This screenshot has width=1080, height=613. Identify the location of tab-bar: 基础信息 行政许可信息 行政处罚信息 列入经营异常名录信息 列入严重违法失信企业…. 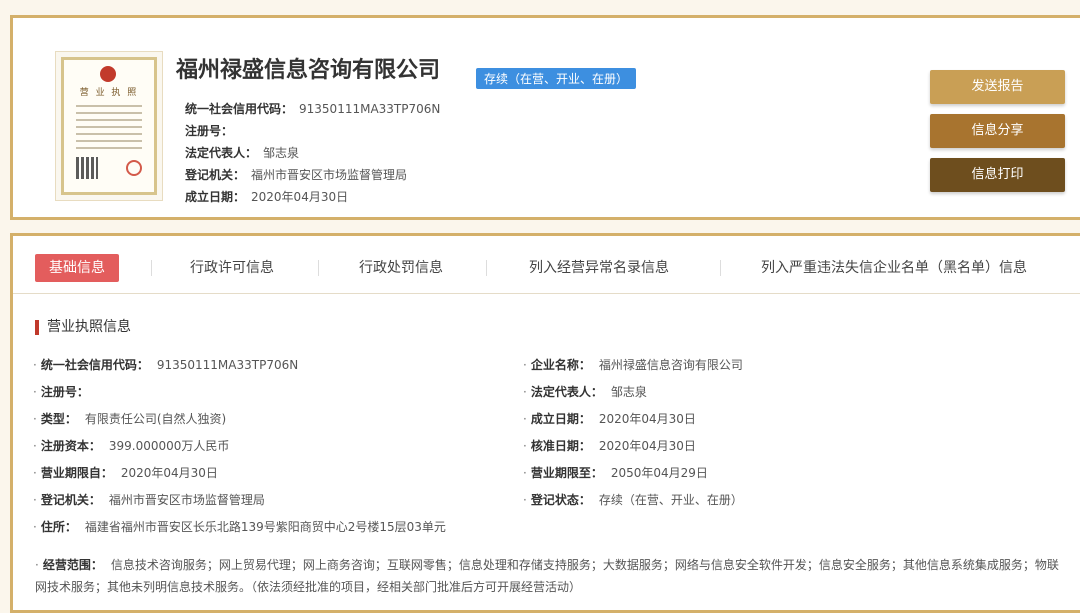
(546, 265).